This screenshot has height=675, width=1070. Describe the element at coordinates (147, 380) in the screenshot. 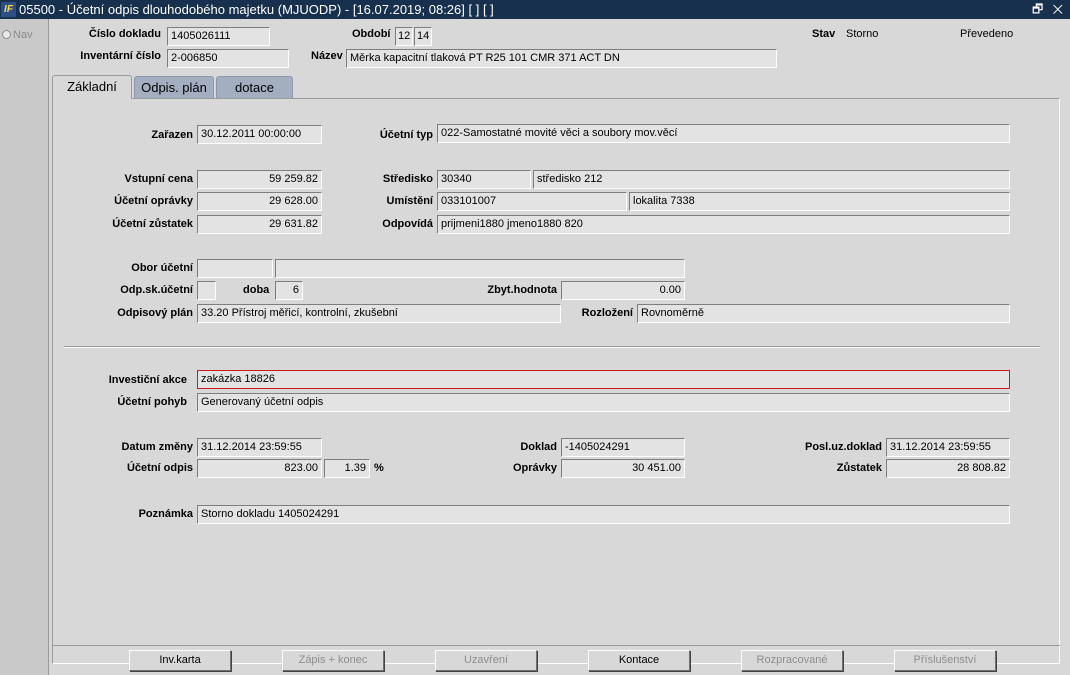

I see `investicni-akce-label: Investiční akce` at that location.